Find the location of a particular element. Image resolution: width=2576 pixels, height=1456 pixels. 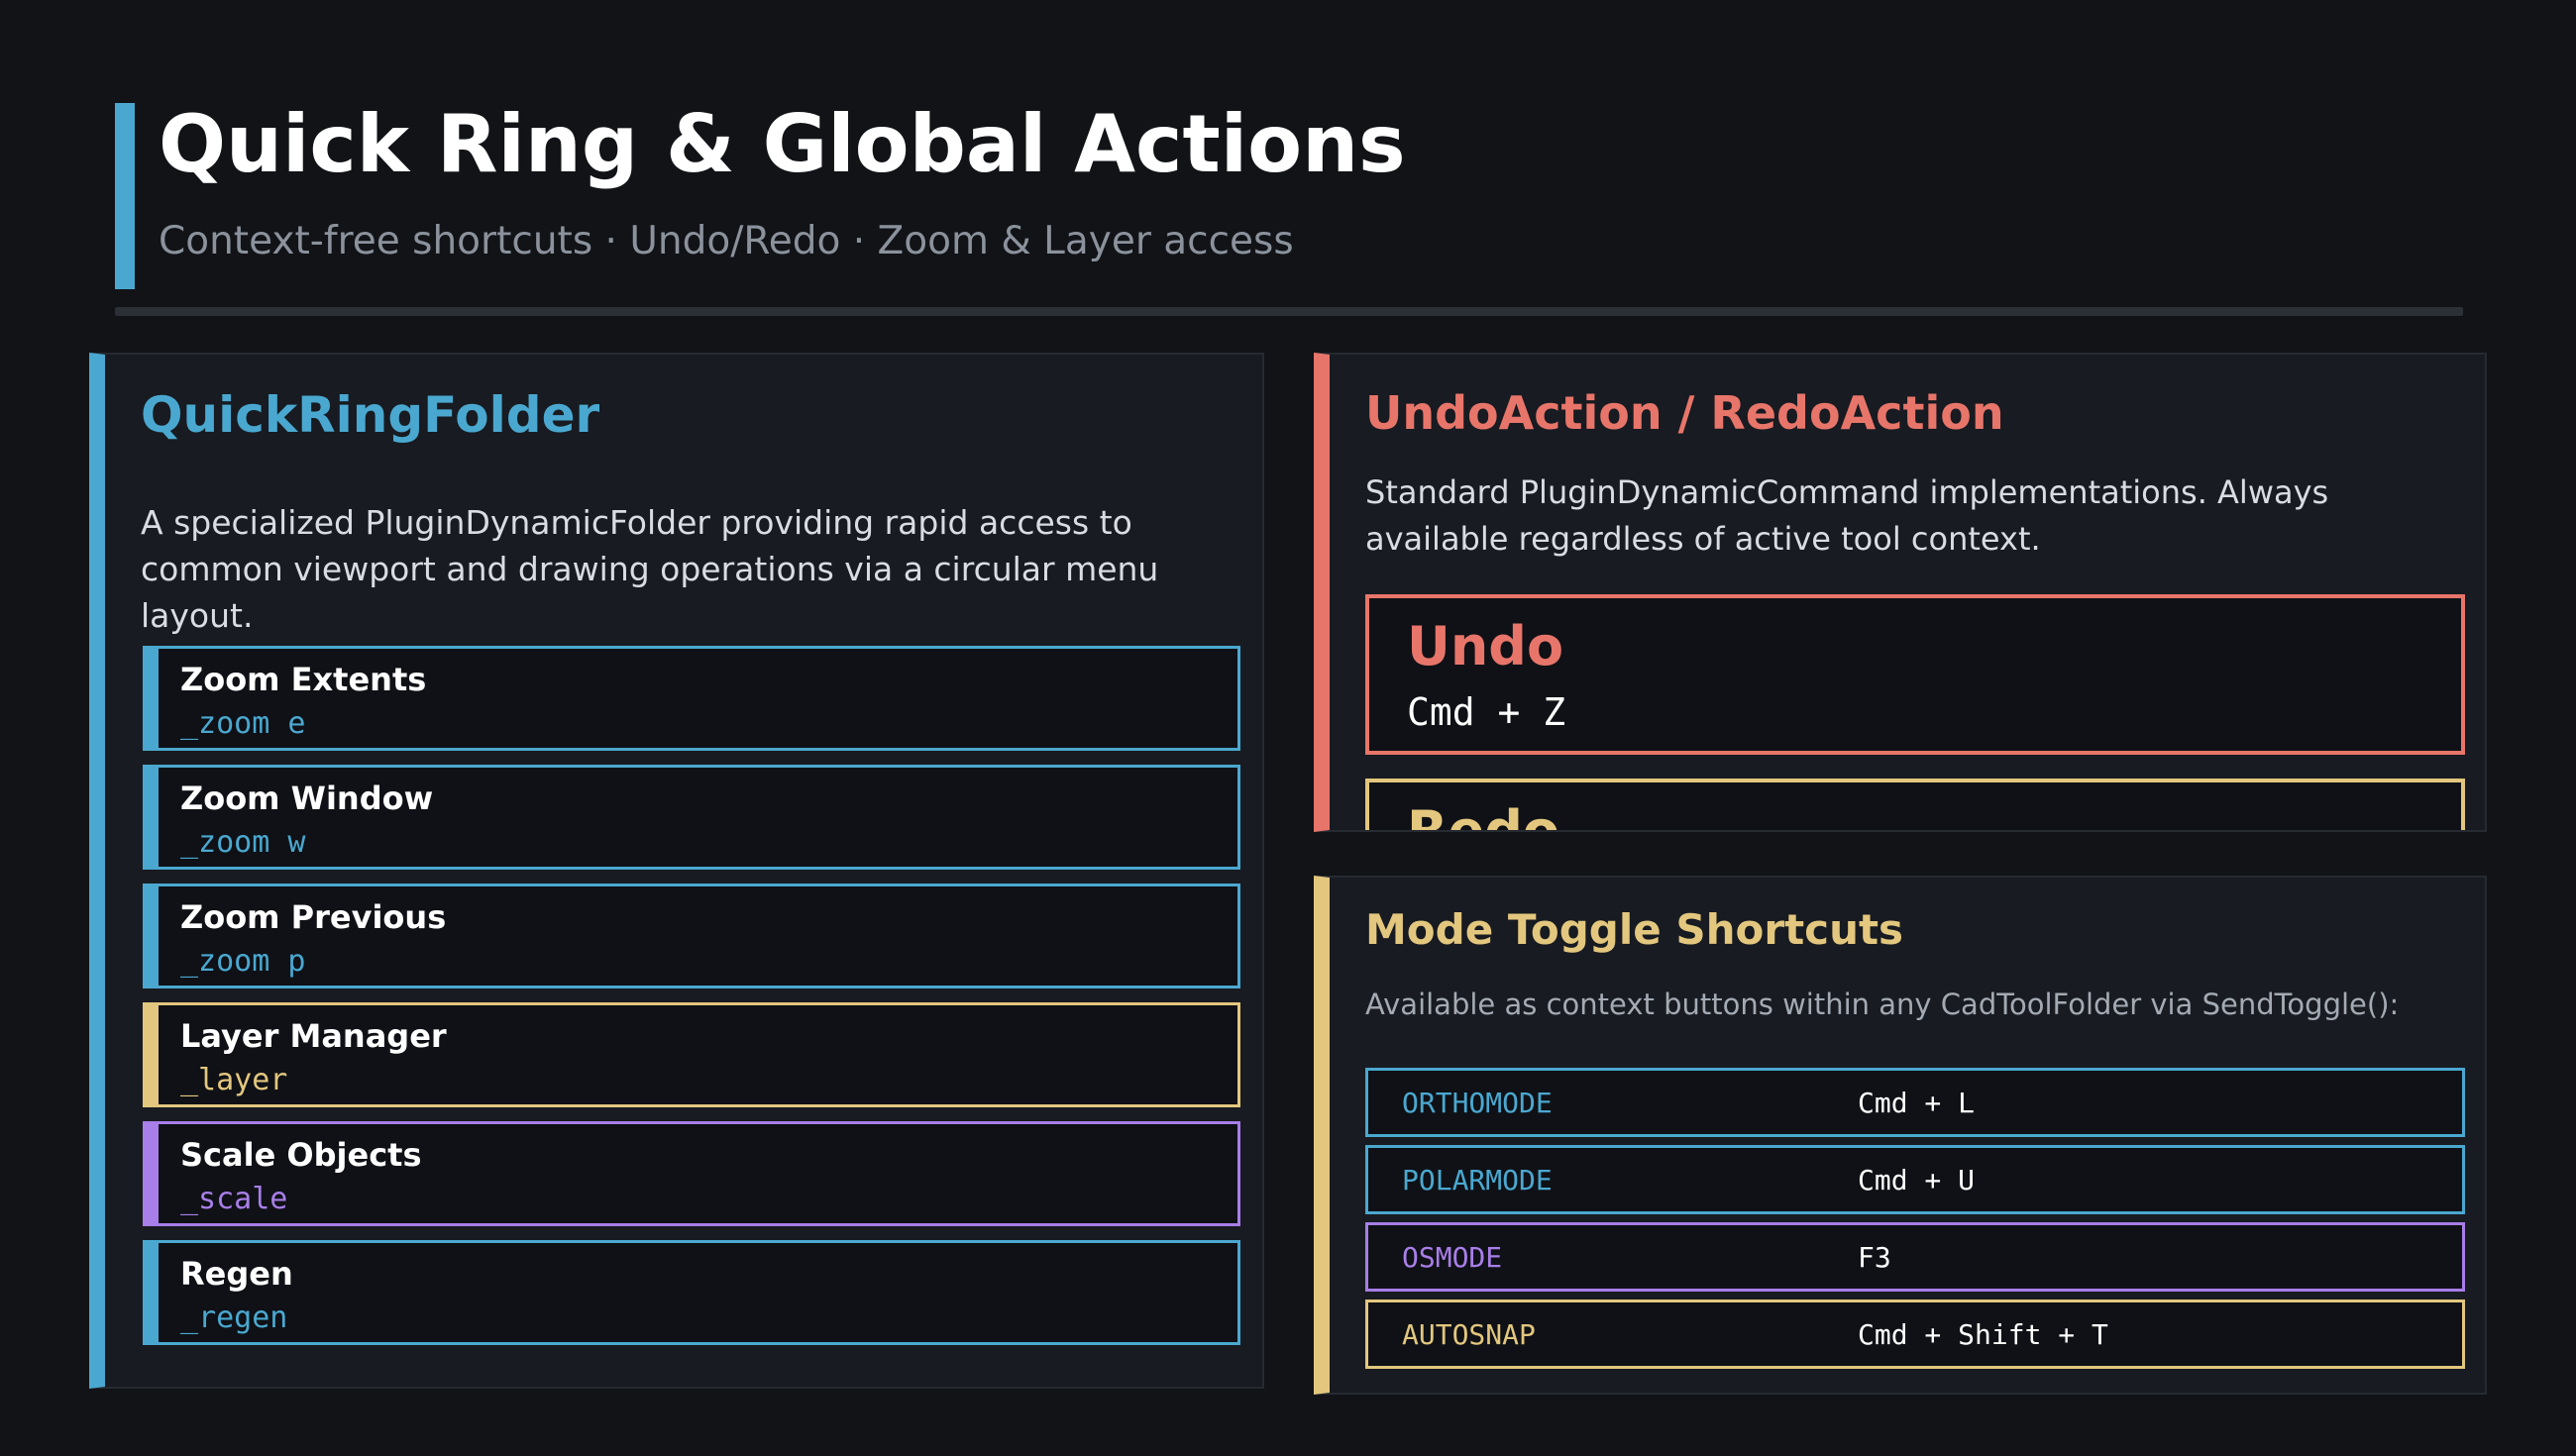

toggle-row-autosnap: AUTOSNAP Cmd + Shift + T is located at coordinates (1915, 1334).